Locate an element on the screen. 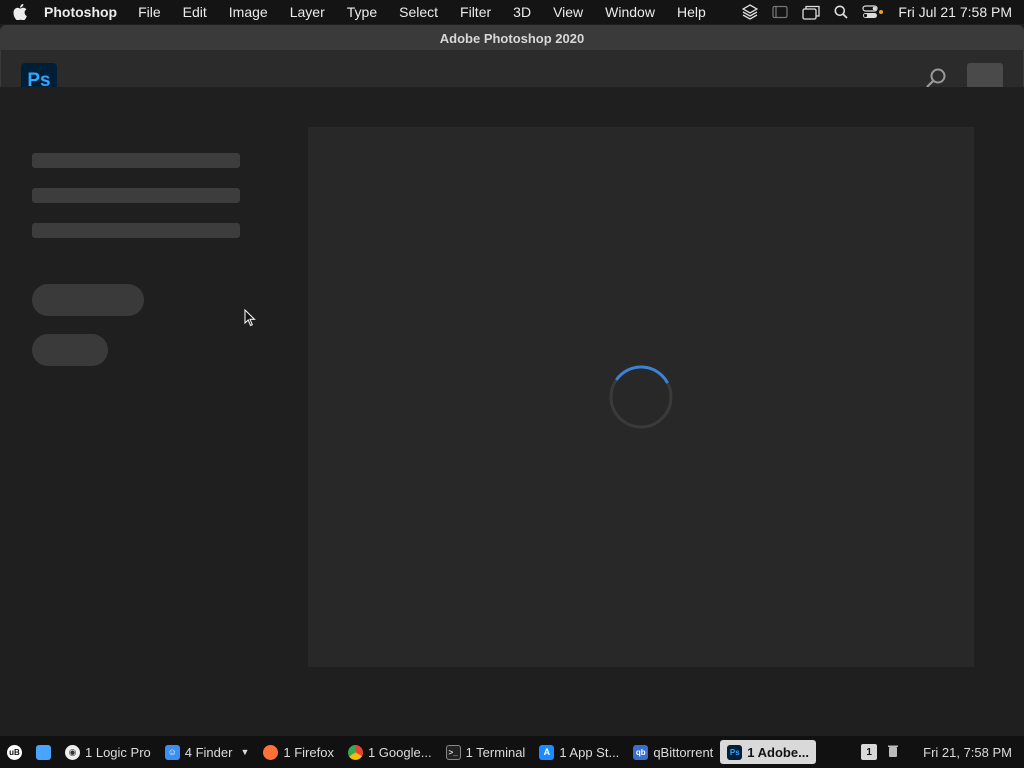 This screenshot has width=1024, height=768. window-title: Adobe Photoshop 2020 is located at coordinates (512, 38).